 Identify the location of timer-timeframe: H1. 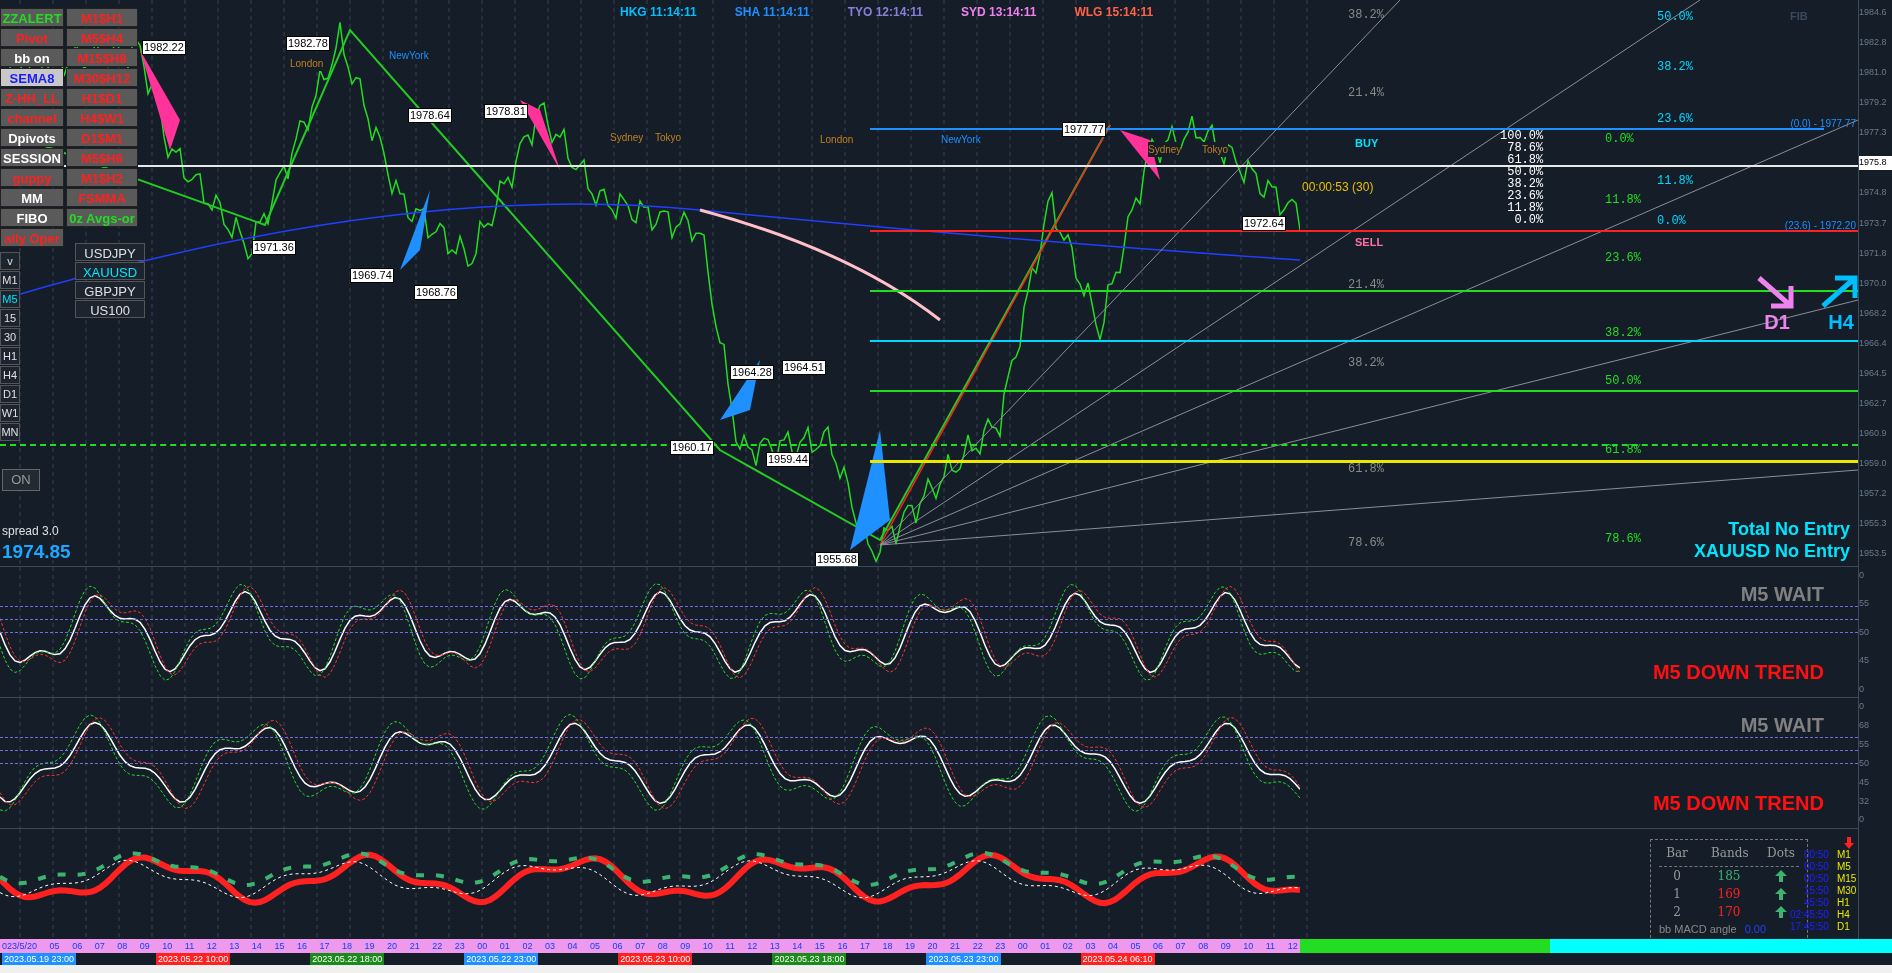
(1843, 903).